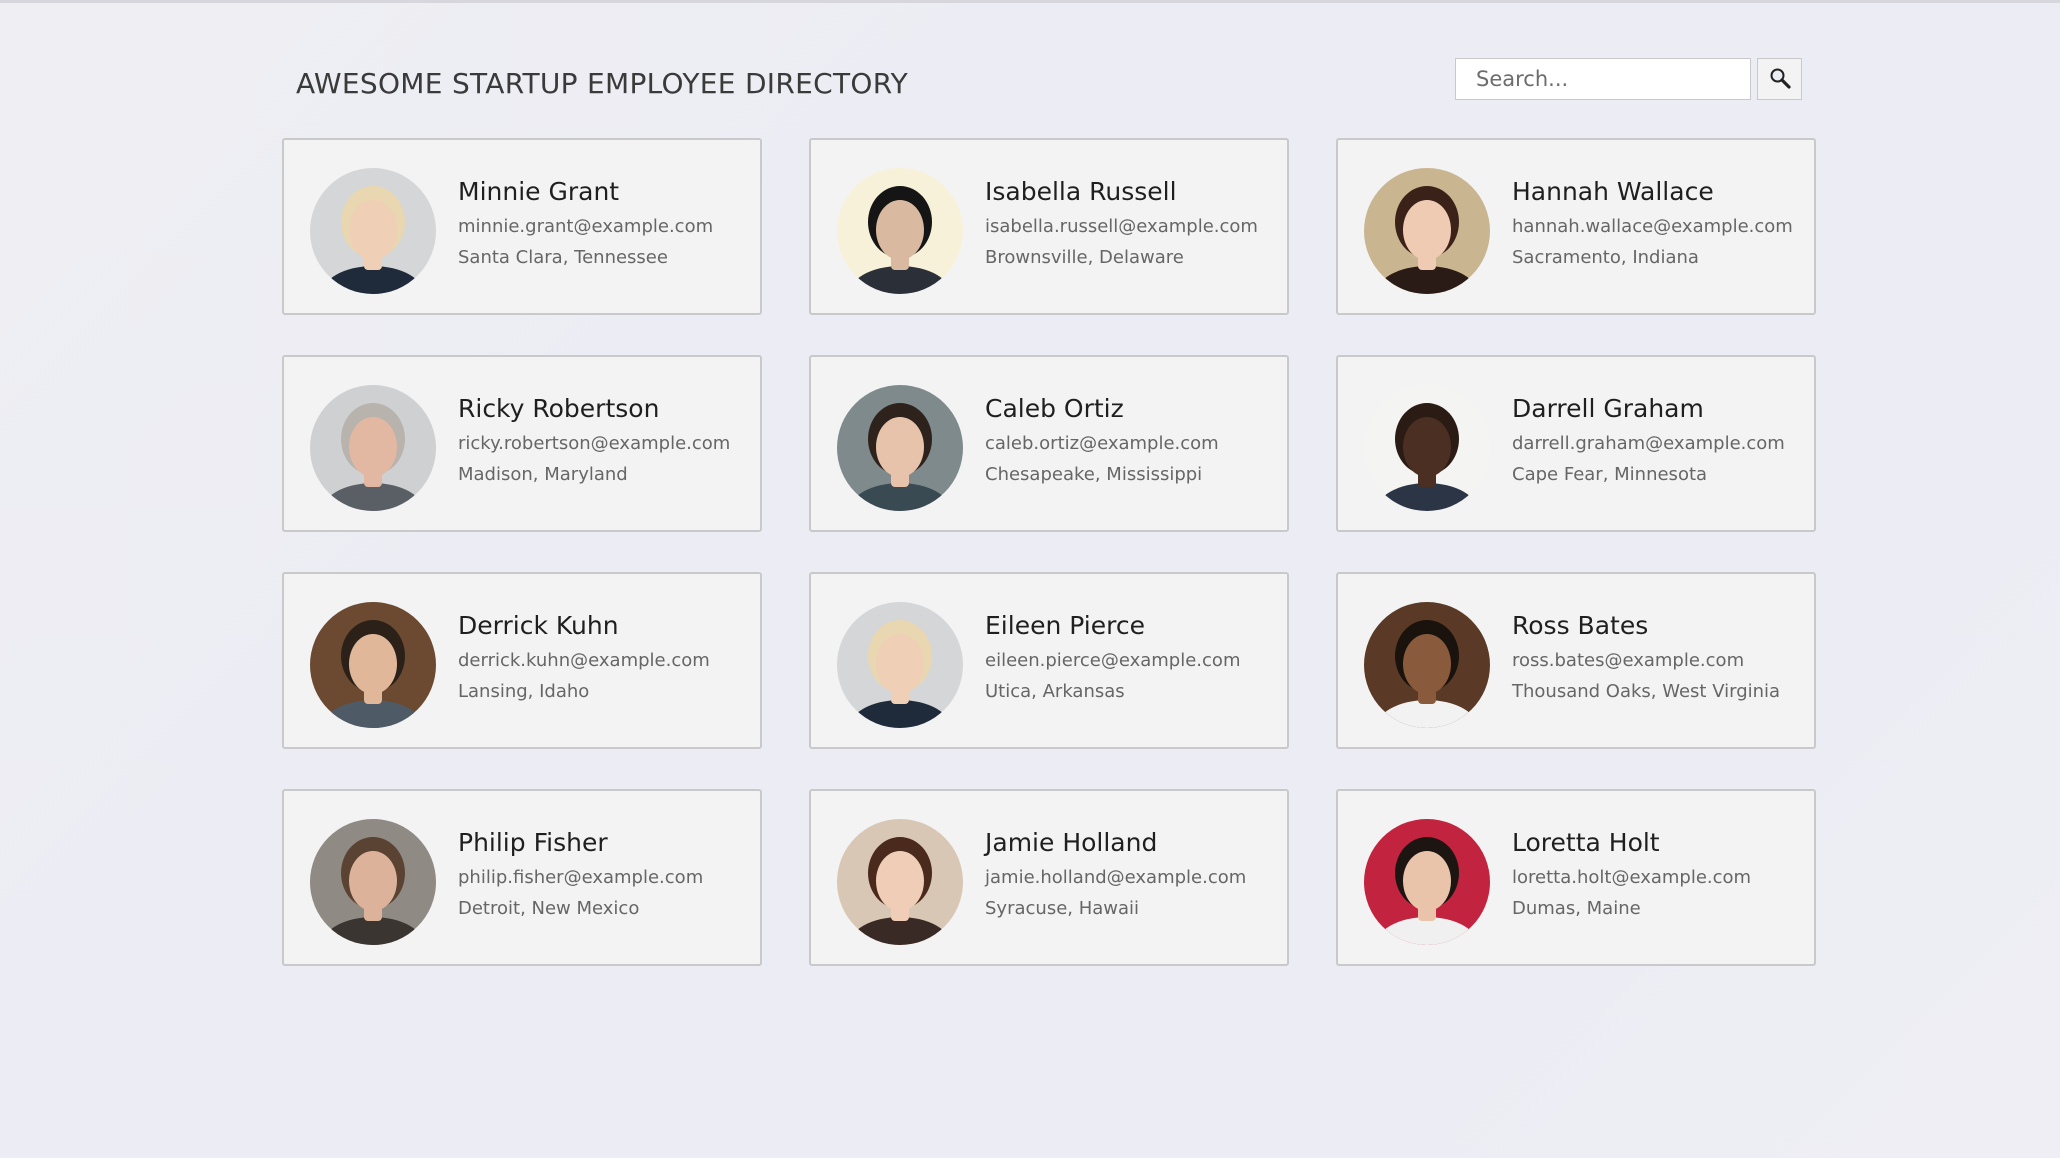 The height and width of the screenshot is (1158, 2060). Describe the element at coordinates (1652, 226) in the screenshot. I see `employee-email: hannah.wallace@example.com` at that location.